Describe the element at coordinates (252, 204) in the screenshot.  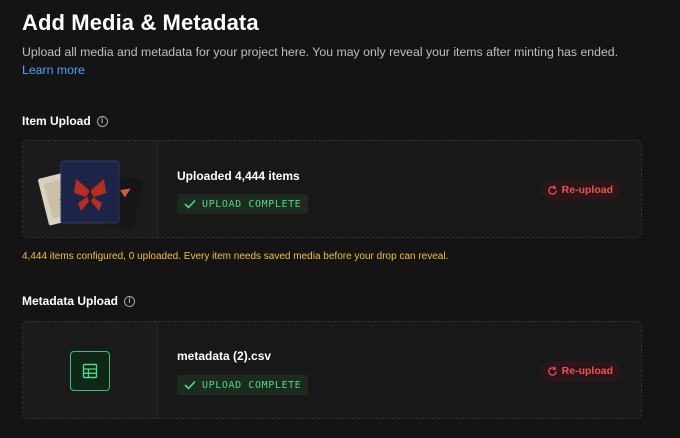
I see `upload-status-text: UPLOAD COMPLETE` at that location.